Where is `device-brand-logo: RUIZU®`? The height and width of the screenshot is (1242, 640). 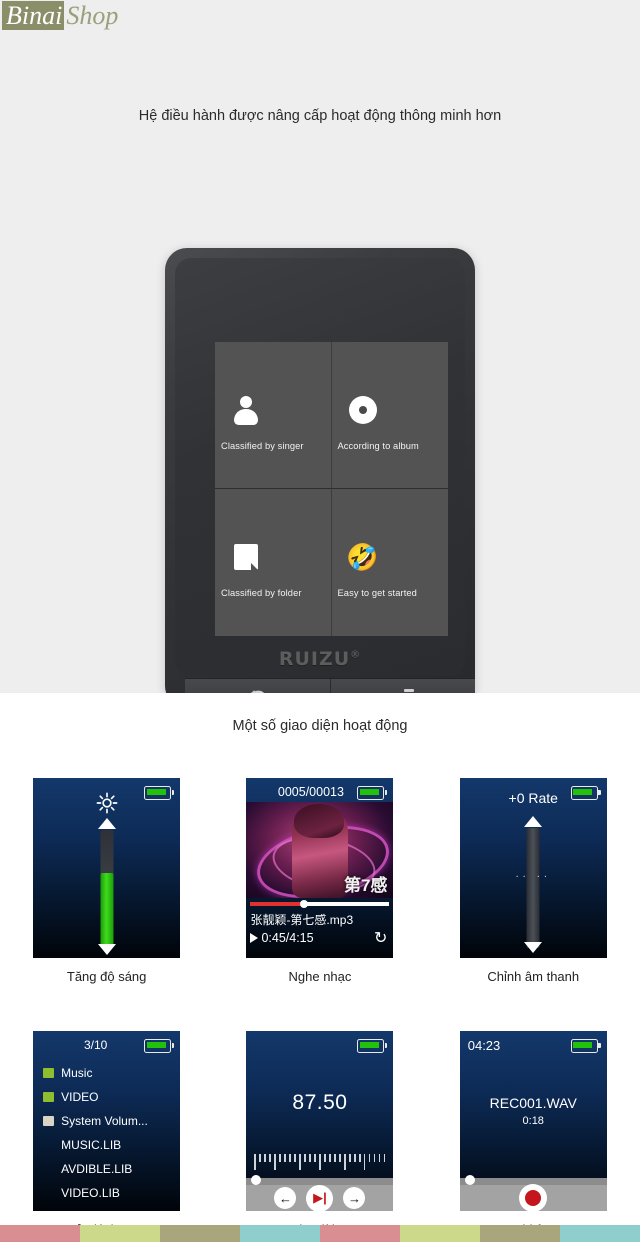 device-brand-logo: RUIZU® is located at coordinates (320, 659).